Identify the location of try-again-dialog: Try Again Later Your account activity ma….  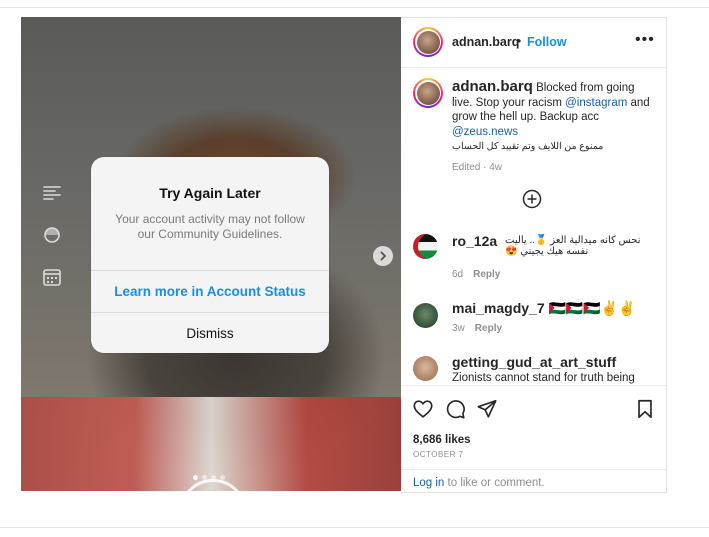
(210, 255).